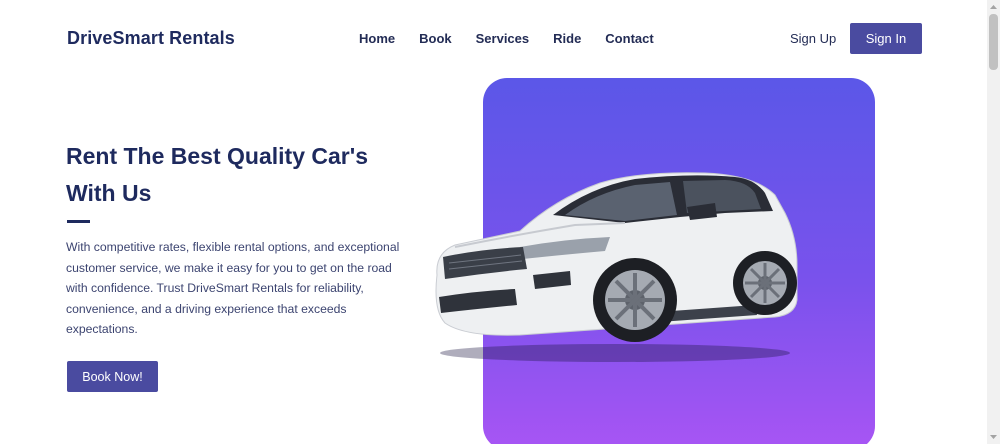  I want to click on signup-link: Sign Up, so click(813, 38).